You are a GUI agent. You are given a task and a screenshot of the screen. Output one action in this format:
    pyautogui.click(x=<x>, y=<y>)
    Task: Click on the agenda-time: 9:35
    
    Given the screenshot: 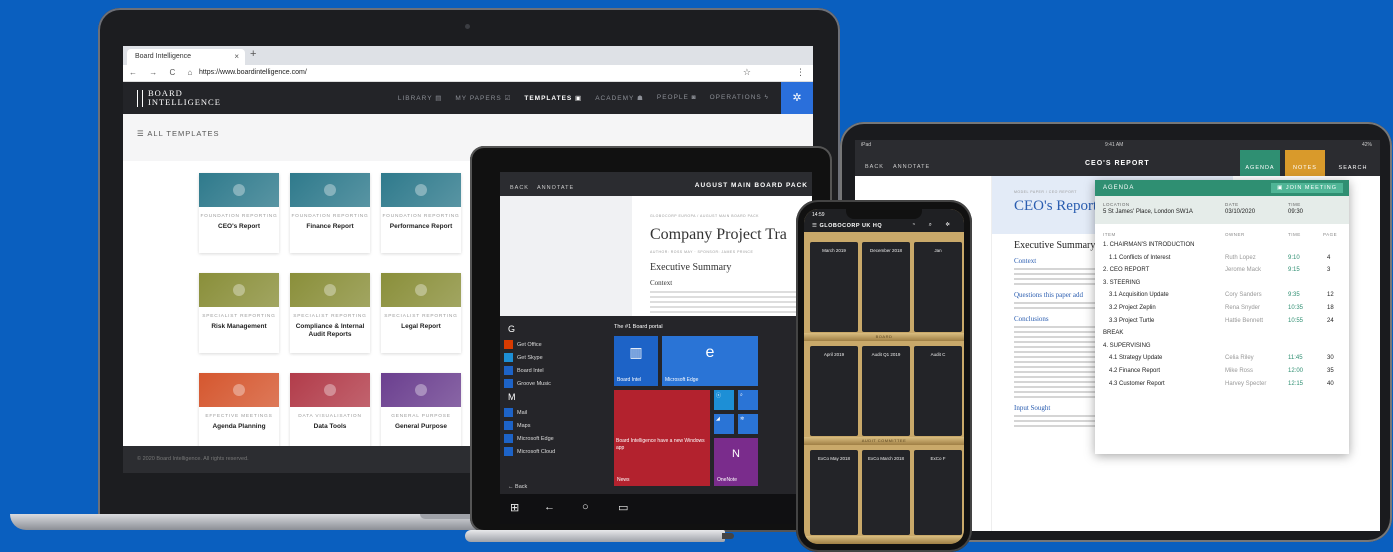 What is the action you would take?
    pyautogui.click(x=1294, y=295)
    